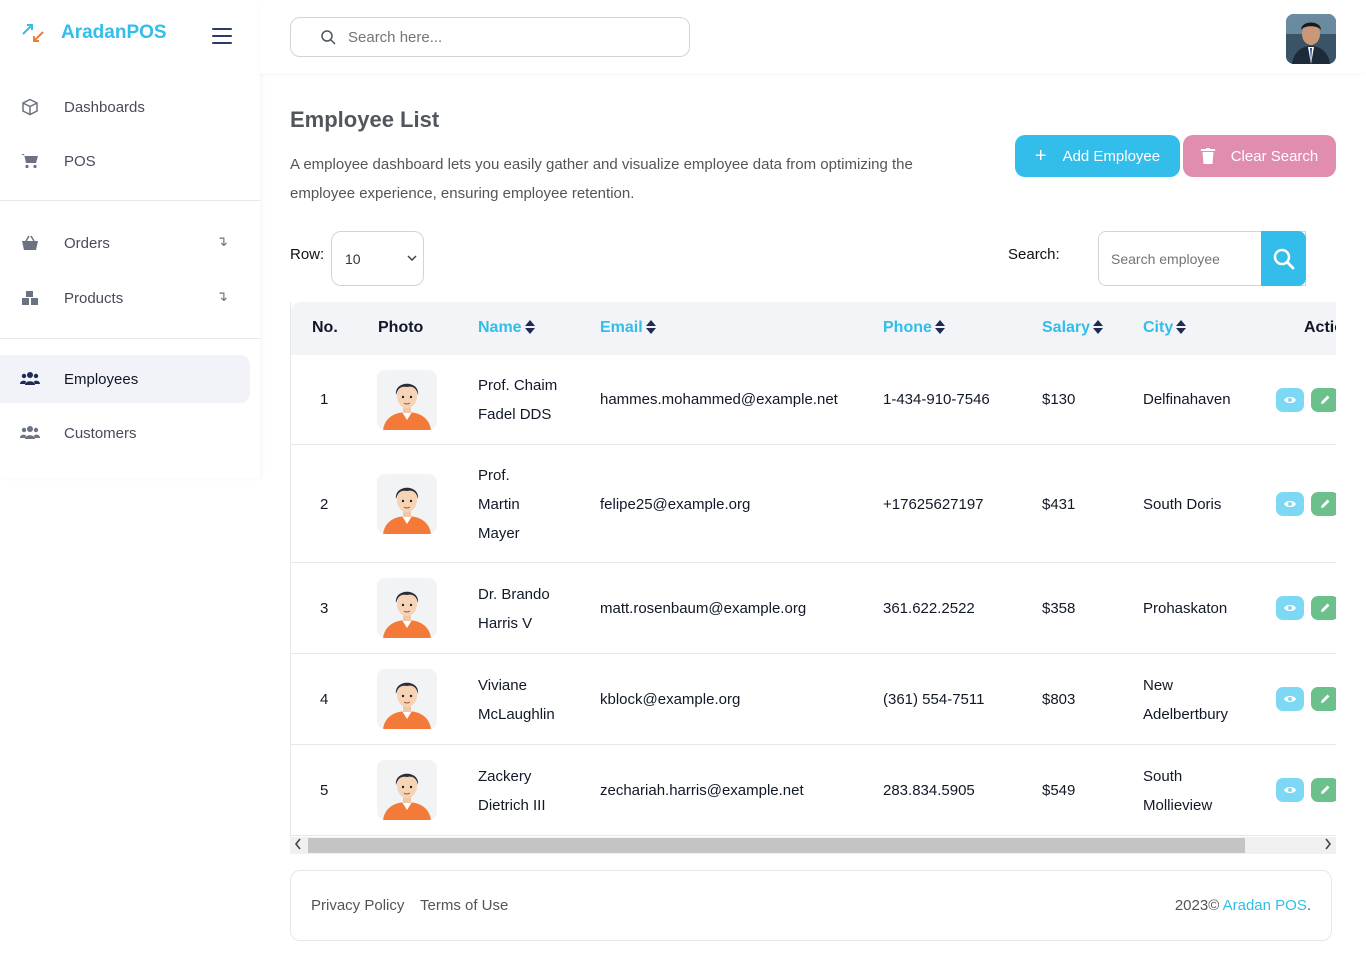  What do you see at coordinates (1066, 327) in the screenshot?
I see `header-salary-label: Salary` at bounding box center [1066, 327].